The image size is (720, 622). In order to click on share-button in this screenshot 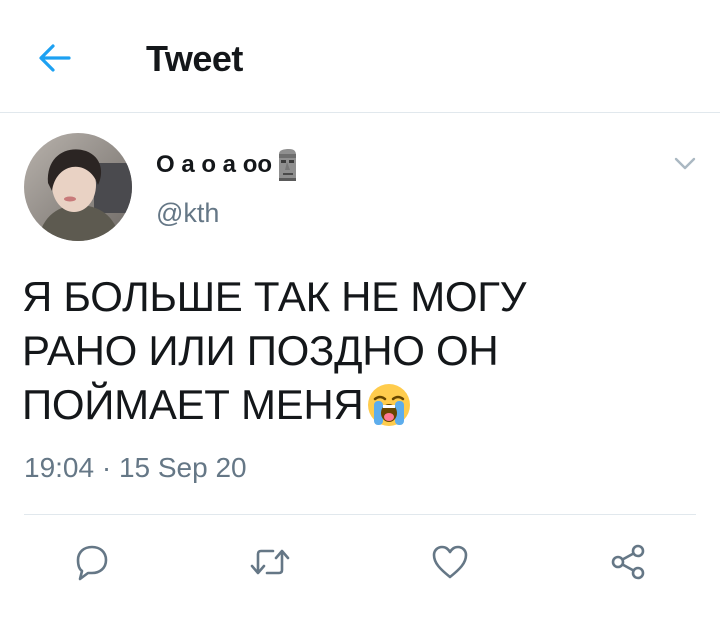, I will do `click(628, 562)`.